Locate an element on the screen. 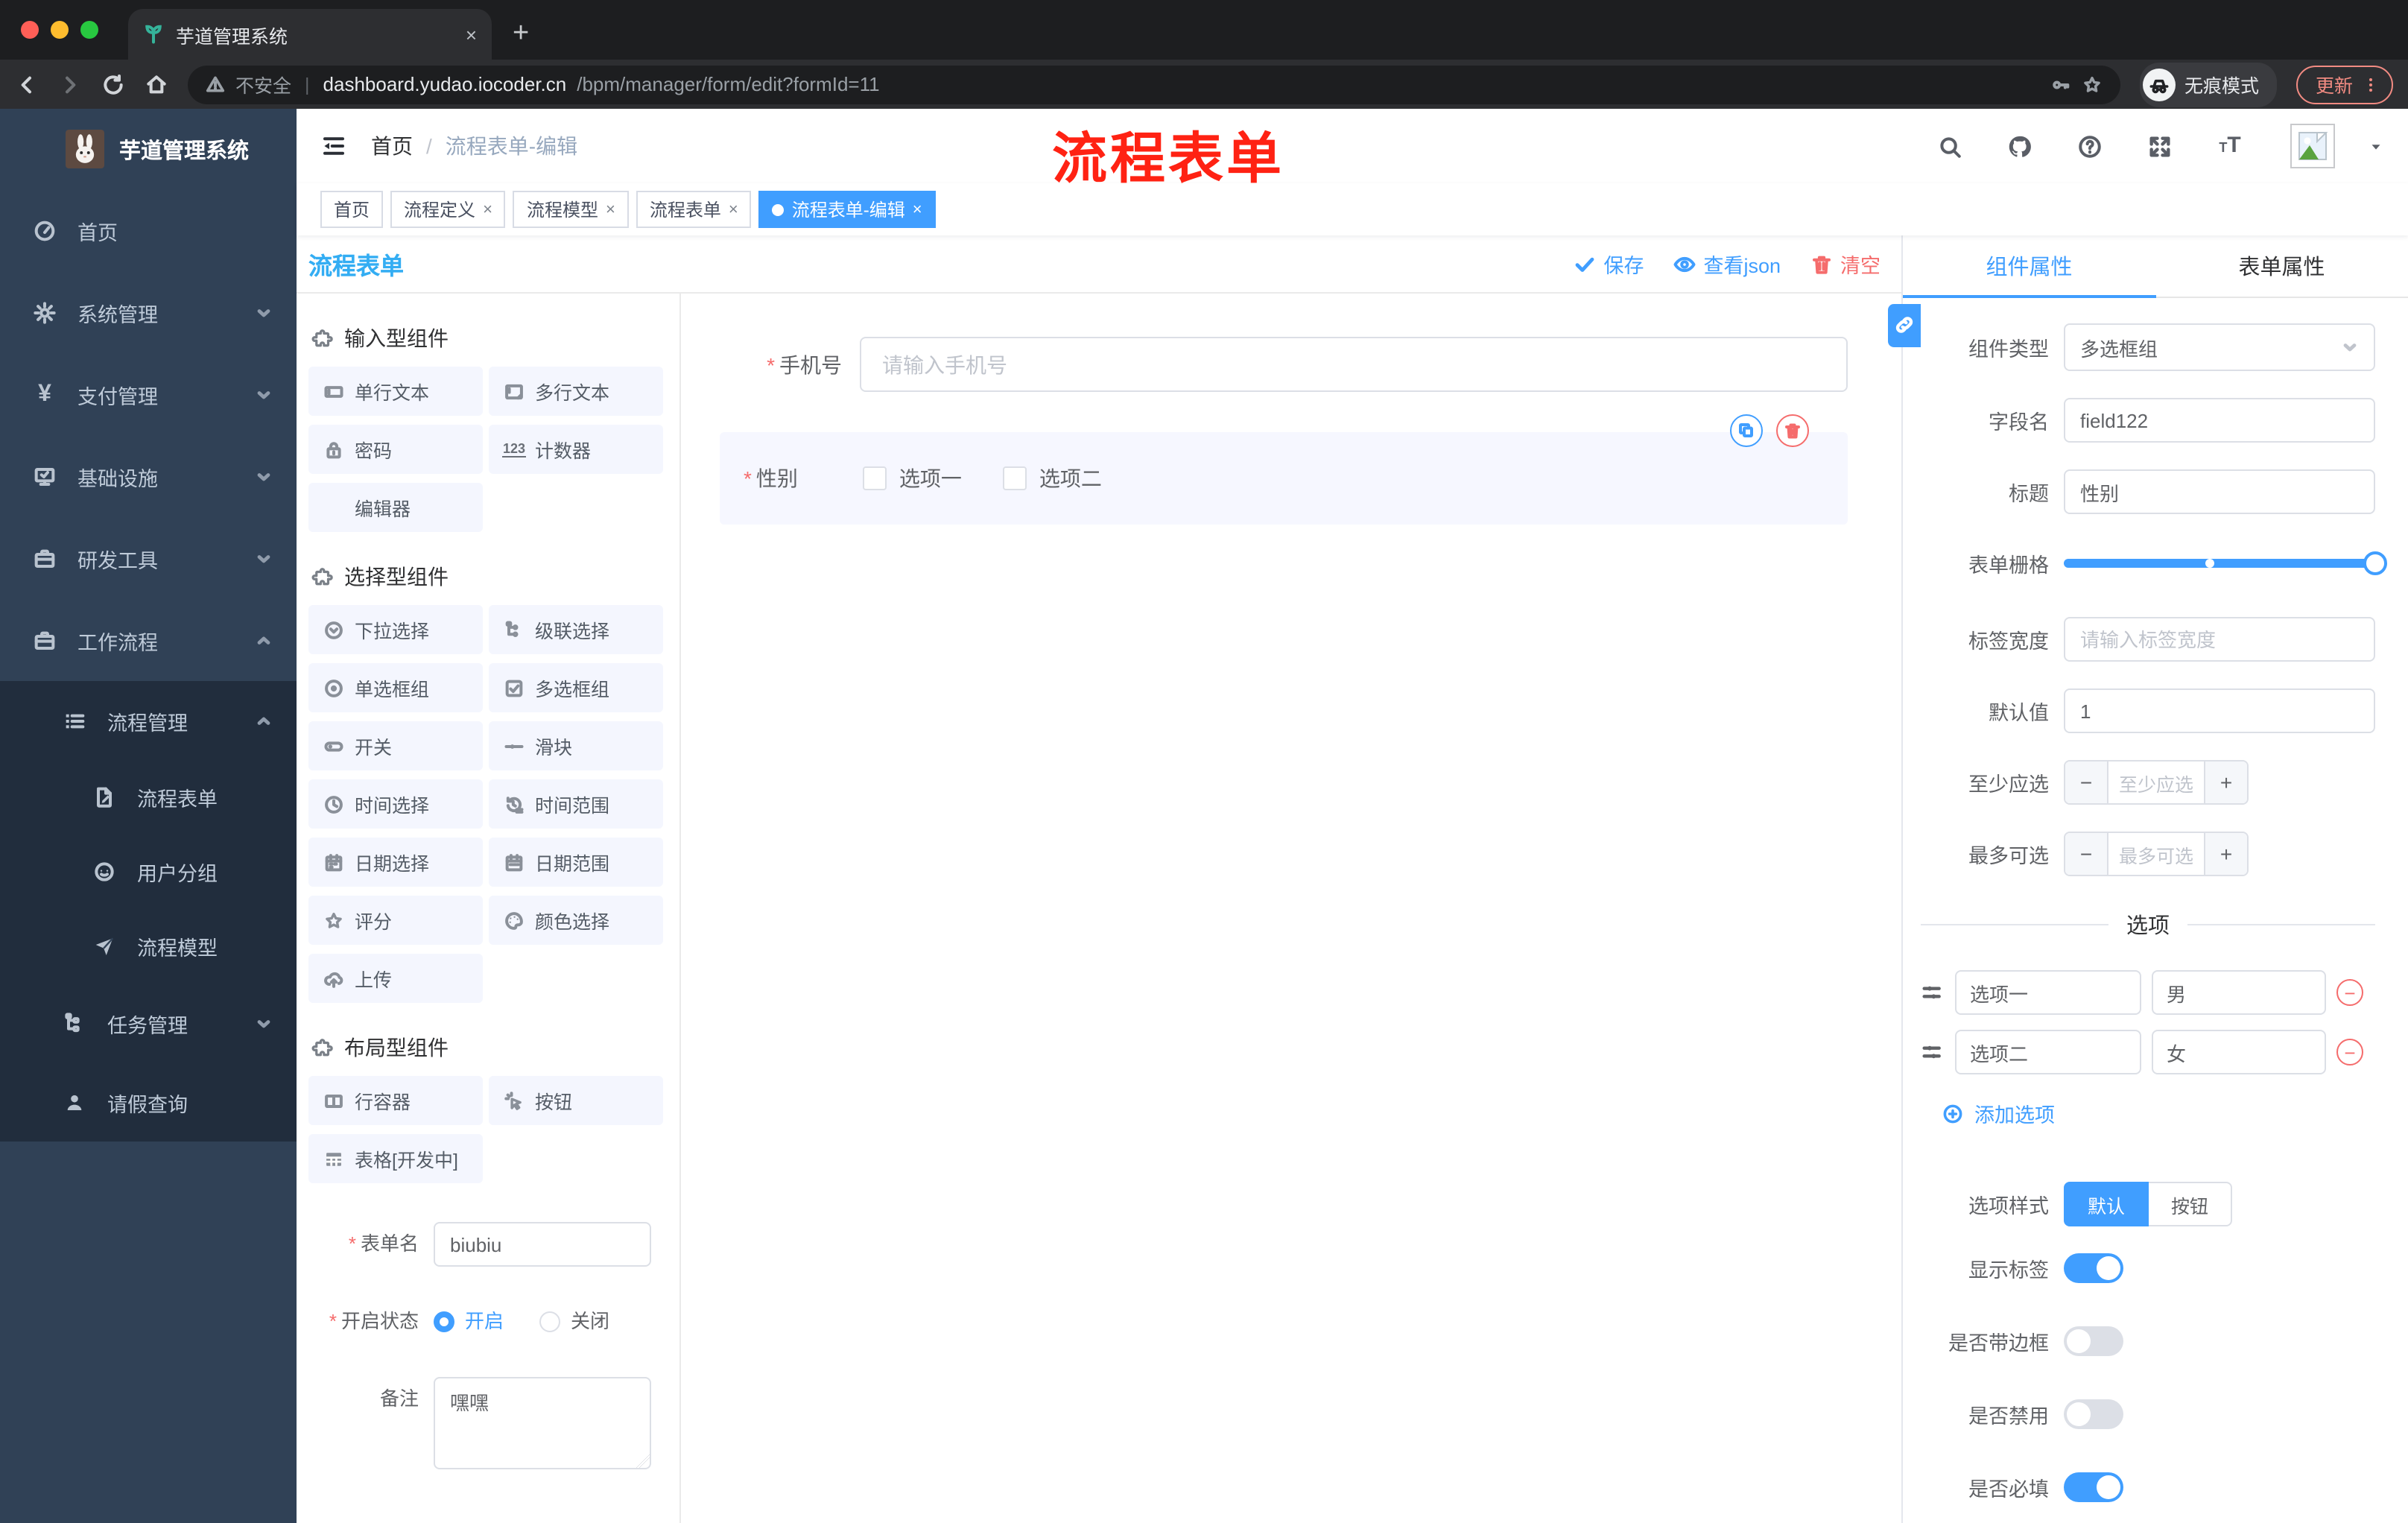 The width and height of the screenshot is (2408, 1523). text-size-icon: TT is located at coordinates (2230, 146).